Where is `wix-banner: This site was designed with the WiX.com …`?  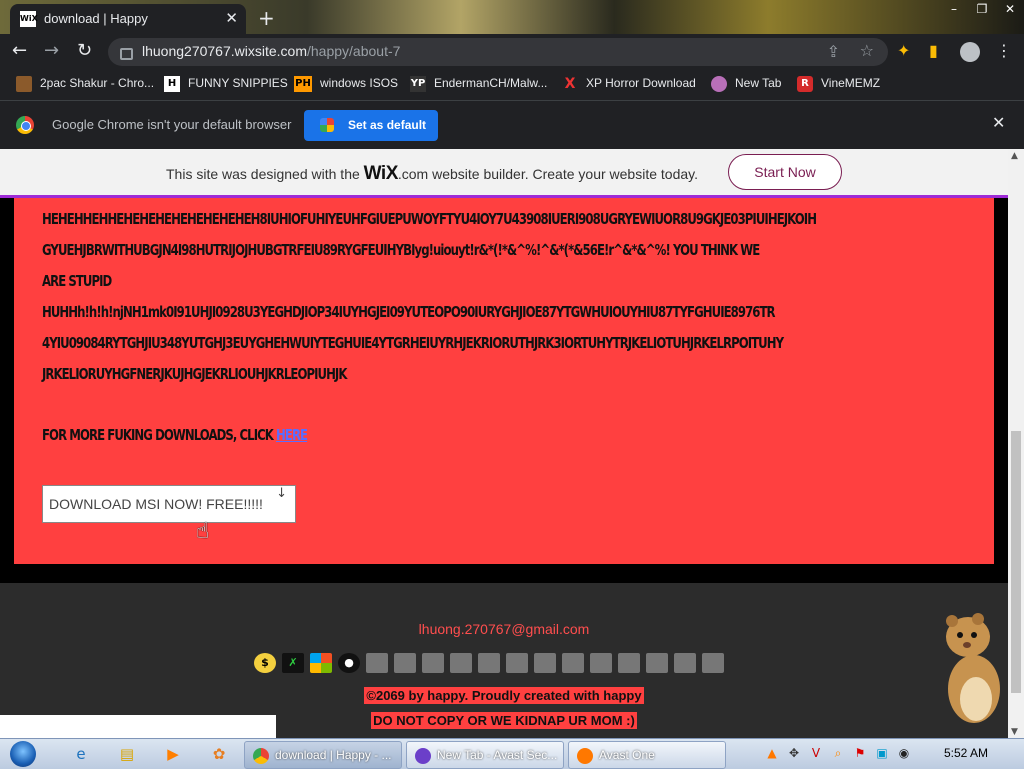 wix-banner: This site was designed with the WiX.com … is located at coordinates (504, 173).